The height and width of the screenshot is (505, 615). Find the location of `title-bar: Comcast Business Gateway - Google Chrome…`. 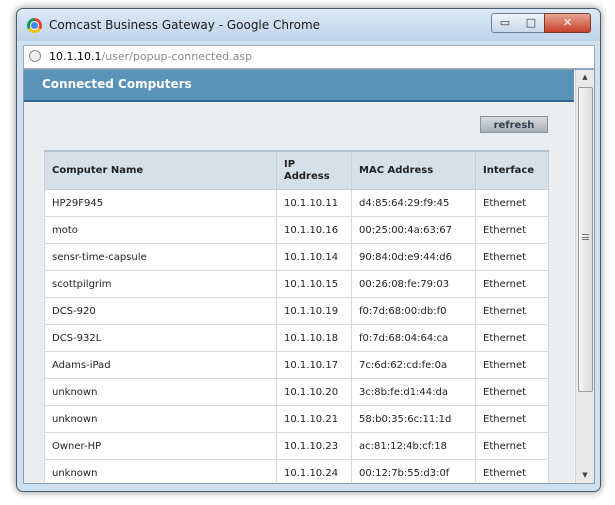

title-bar: Comcast Business Gateway - Google Chrome… is located at coordinates (308, 25).